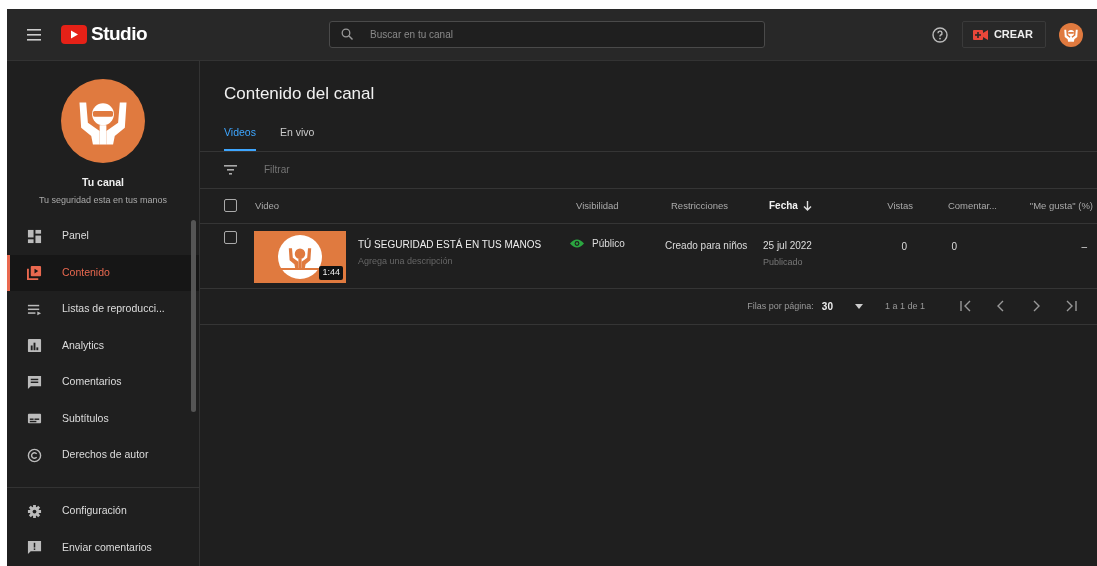 This screenshot has width=1097, height=566. I want to click on column-header: Visibilidad, so click(597, 205).